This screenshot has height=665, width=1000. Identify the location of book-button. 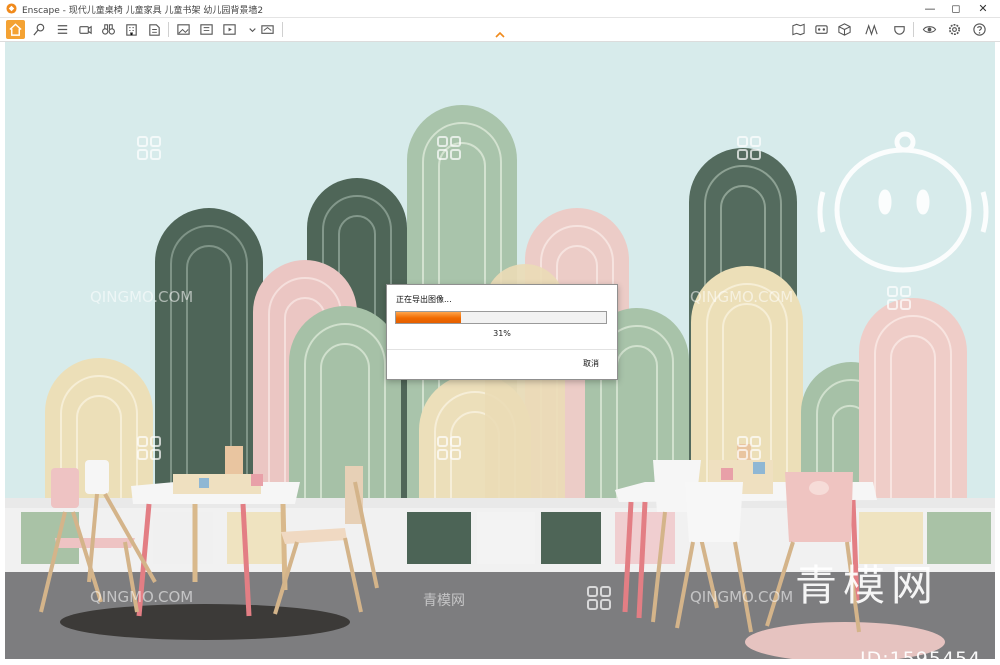
(154, 29).